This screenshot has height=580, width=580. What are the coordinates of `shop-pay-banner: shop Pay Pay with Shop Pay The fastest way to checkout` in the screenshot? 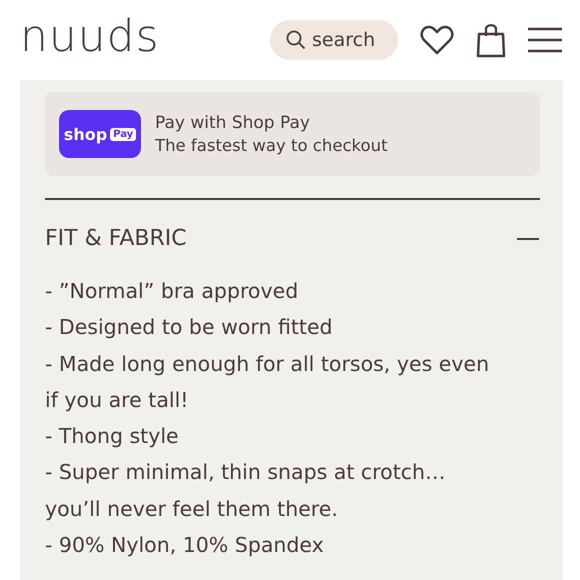 It's located at (292, 134).